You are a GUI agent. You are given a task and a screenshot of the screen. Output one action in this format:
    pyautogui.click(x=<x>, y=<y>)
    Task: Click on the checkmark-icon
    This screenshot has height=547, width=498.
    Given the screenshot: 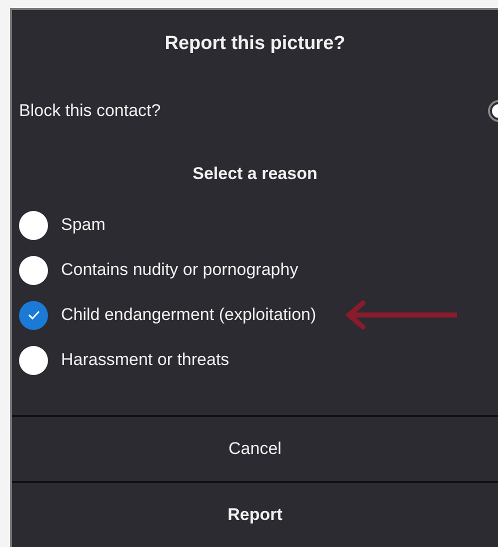 What is the action you would take?
    pyautogui.click(x=34, y=315)
    